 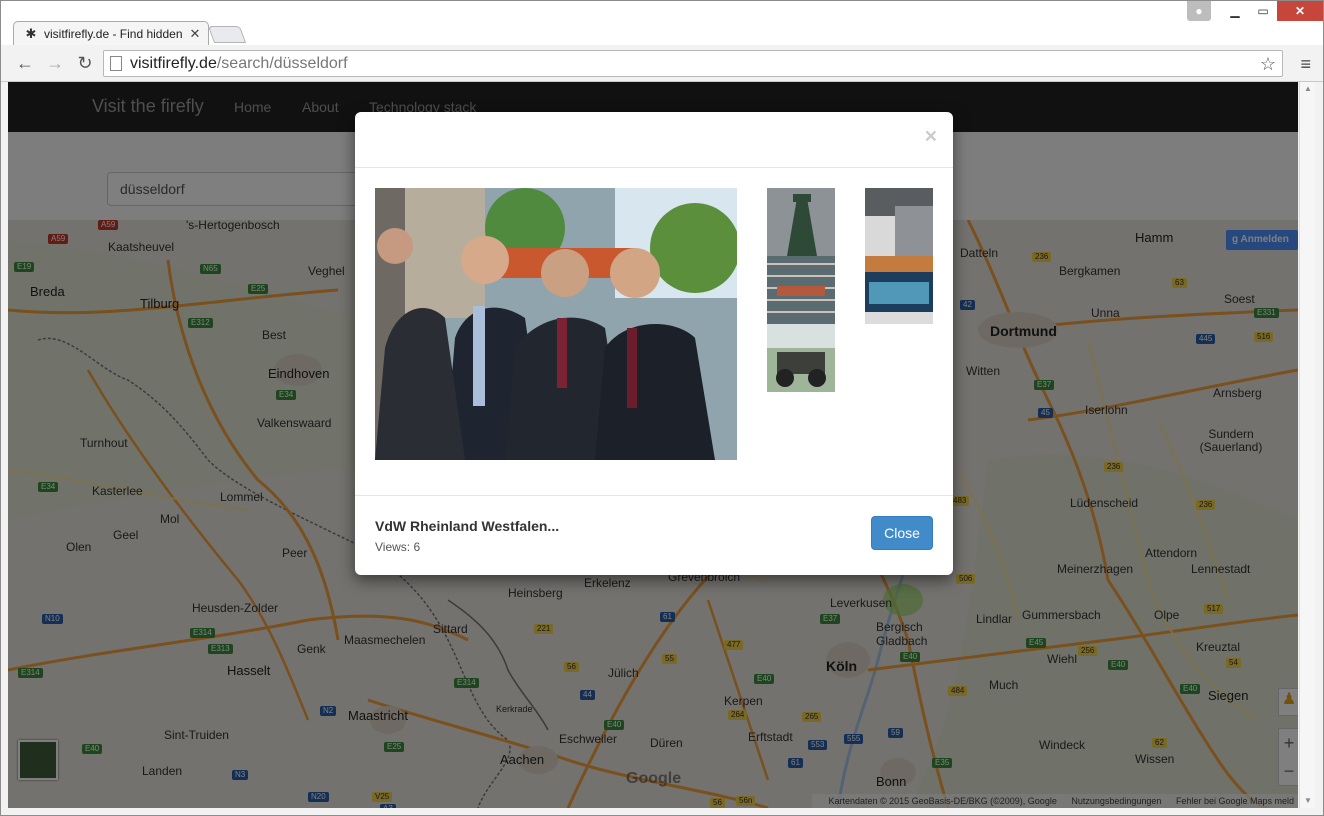 What do you see at coordinates (1268, 64) in the screenshot?
I see `star-icon: ☆` at bounding box center [1268, 64].